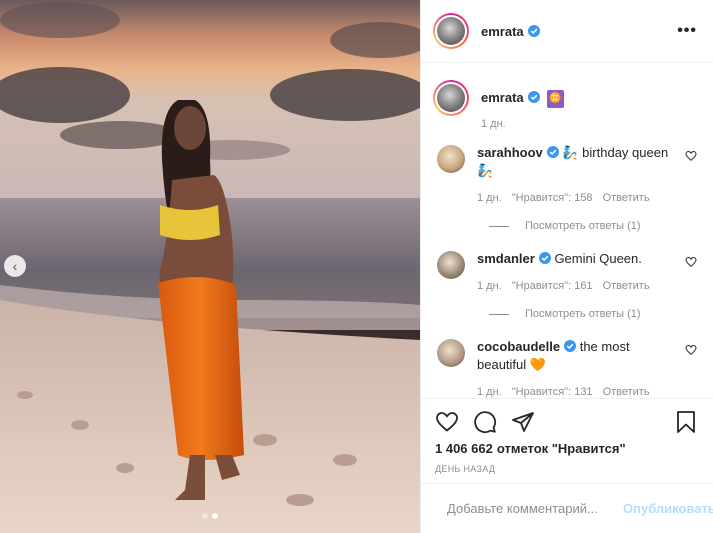 The height and width of the screenshot is (533, 713). Describe the element at coordinates (510, 31) in the screenshot. I see `author-username: emrata` at that location.